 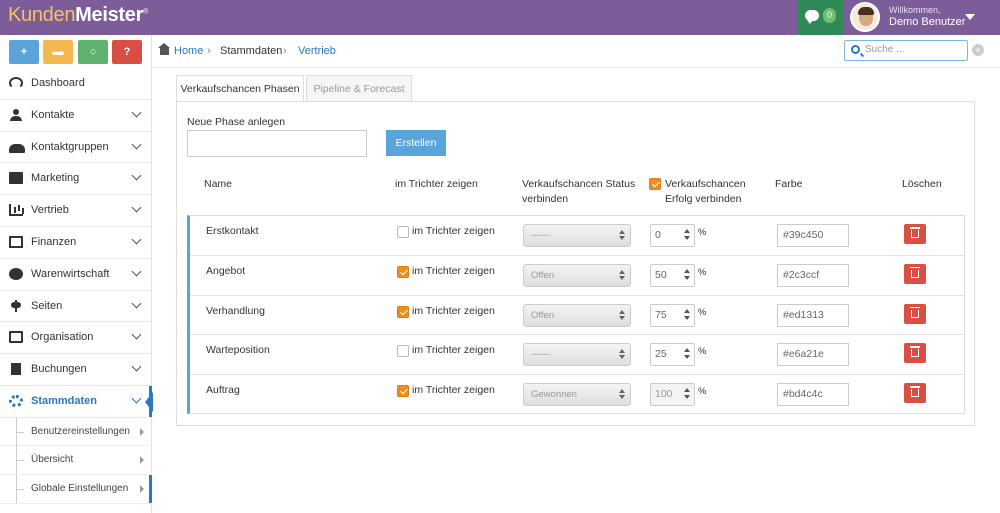 What do you see at coordinates (76, 211) in the screenshot?
I see `sidebar-item-vertrieb: Vertrieb` at bounding box center [76, 211].